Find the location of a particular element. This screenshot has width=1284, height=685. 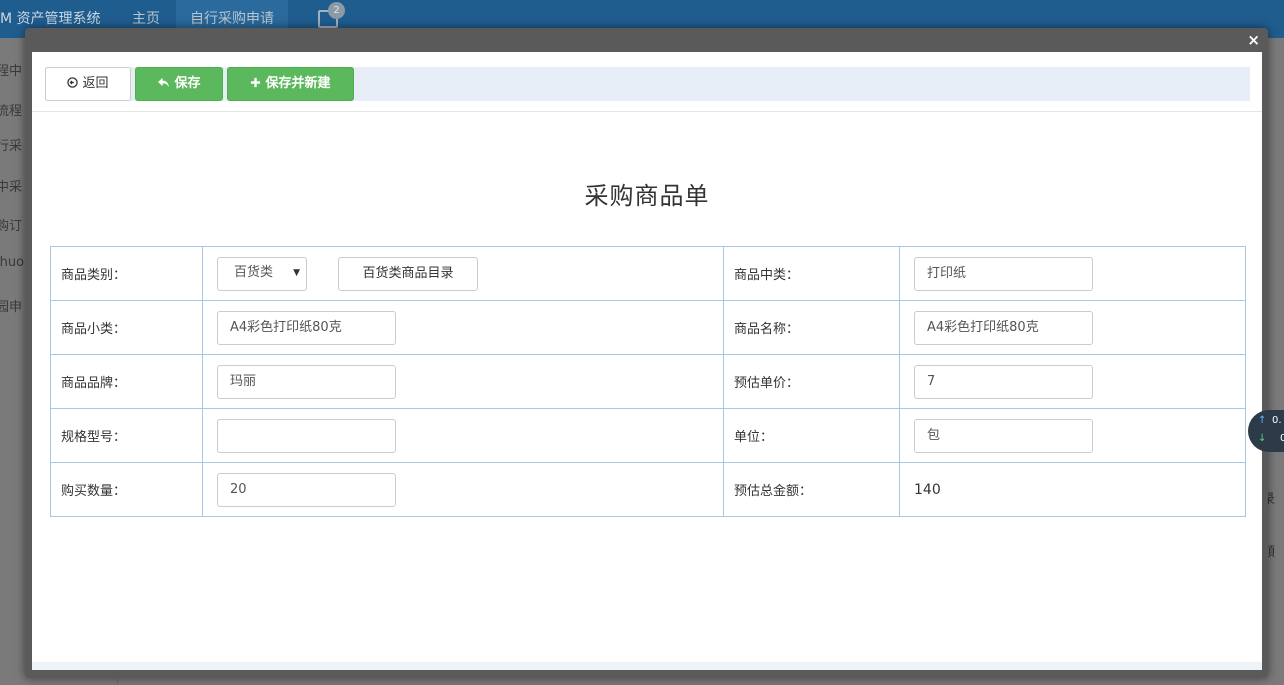

sub-category-label: 商品小类： is located at coordinates (126, 327).